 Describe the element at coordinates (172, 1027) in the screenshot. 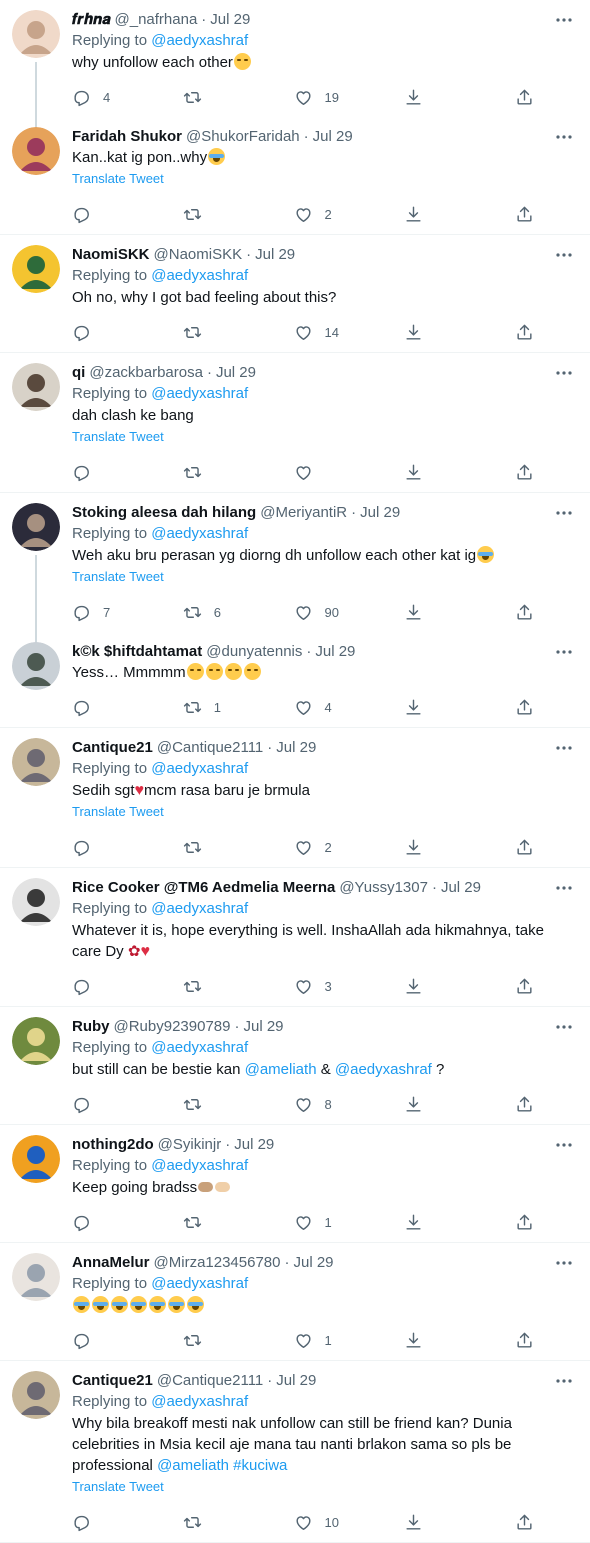

I see `user-handle: @Ruby92390789` at that location.